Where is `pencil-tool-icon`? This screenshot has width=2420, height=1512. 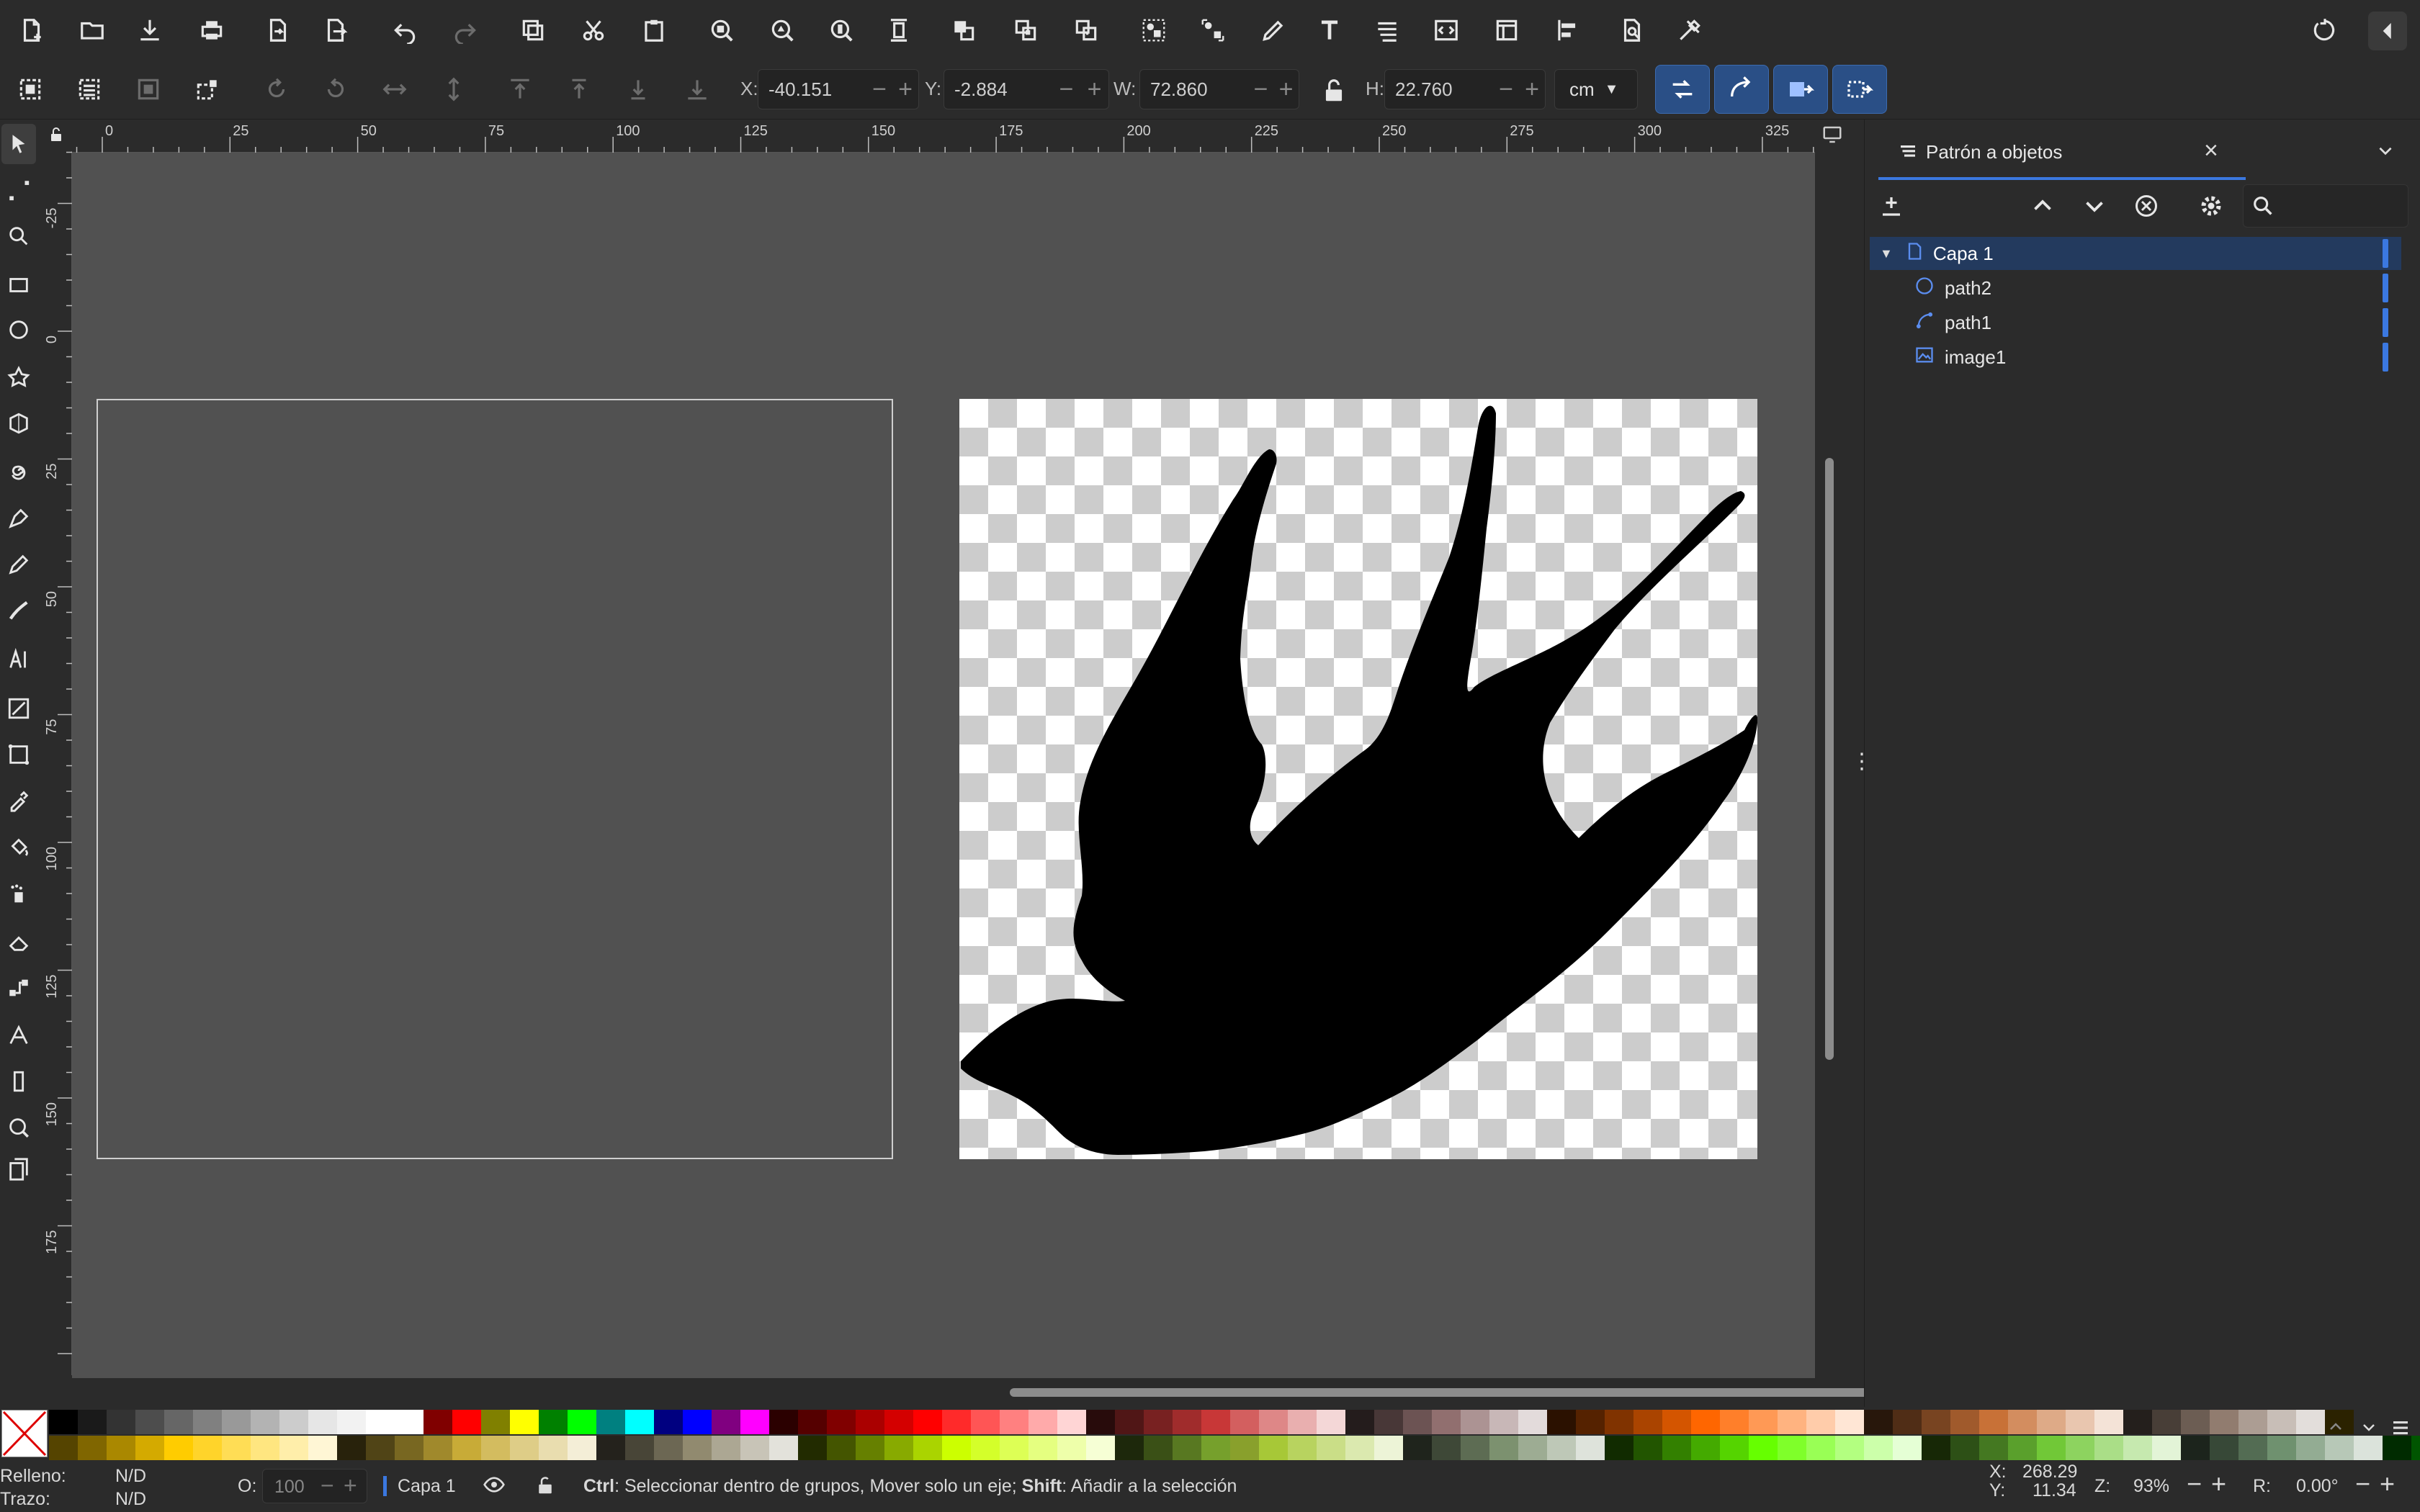 pencil-tool-icon is located at coordinates (18, 564).